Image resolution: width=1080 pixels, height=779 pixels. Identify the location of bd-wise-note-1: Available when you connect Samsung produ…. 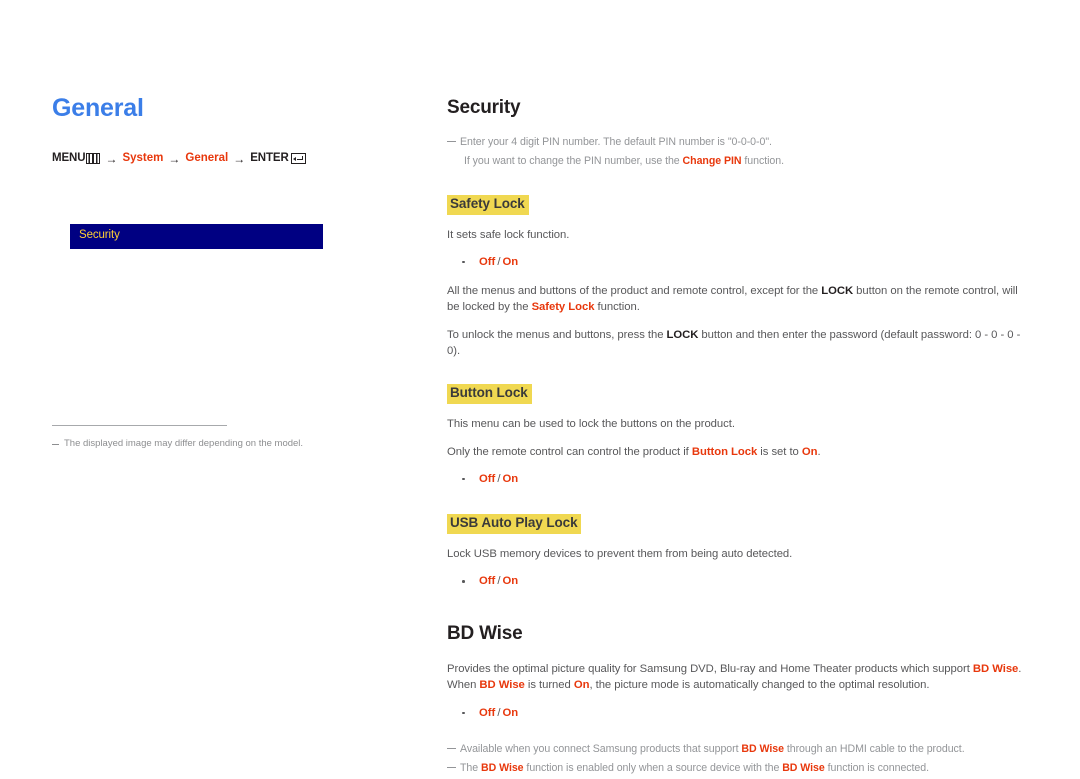
(738, 750).